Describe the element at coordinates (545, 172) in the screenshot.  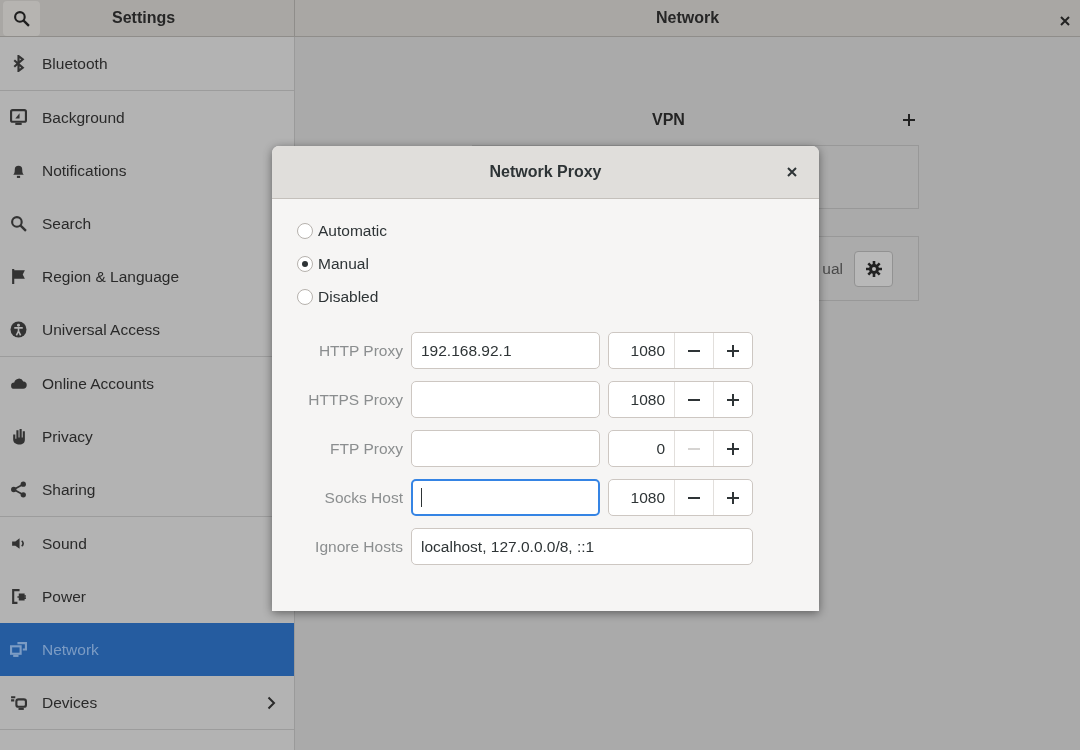
I see `dialog-title: Network Proxy` at that location.